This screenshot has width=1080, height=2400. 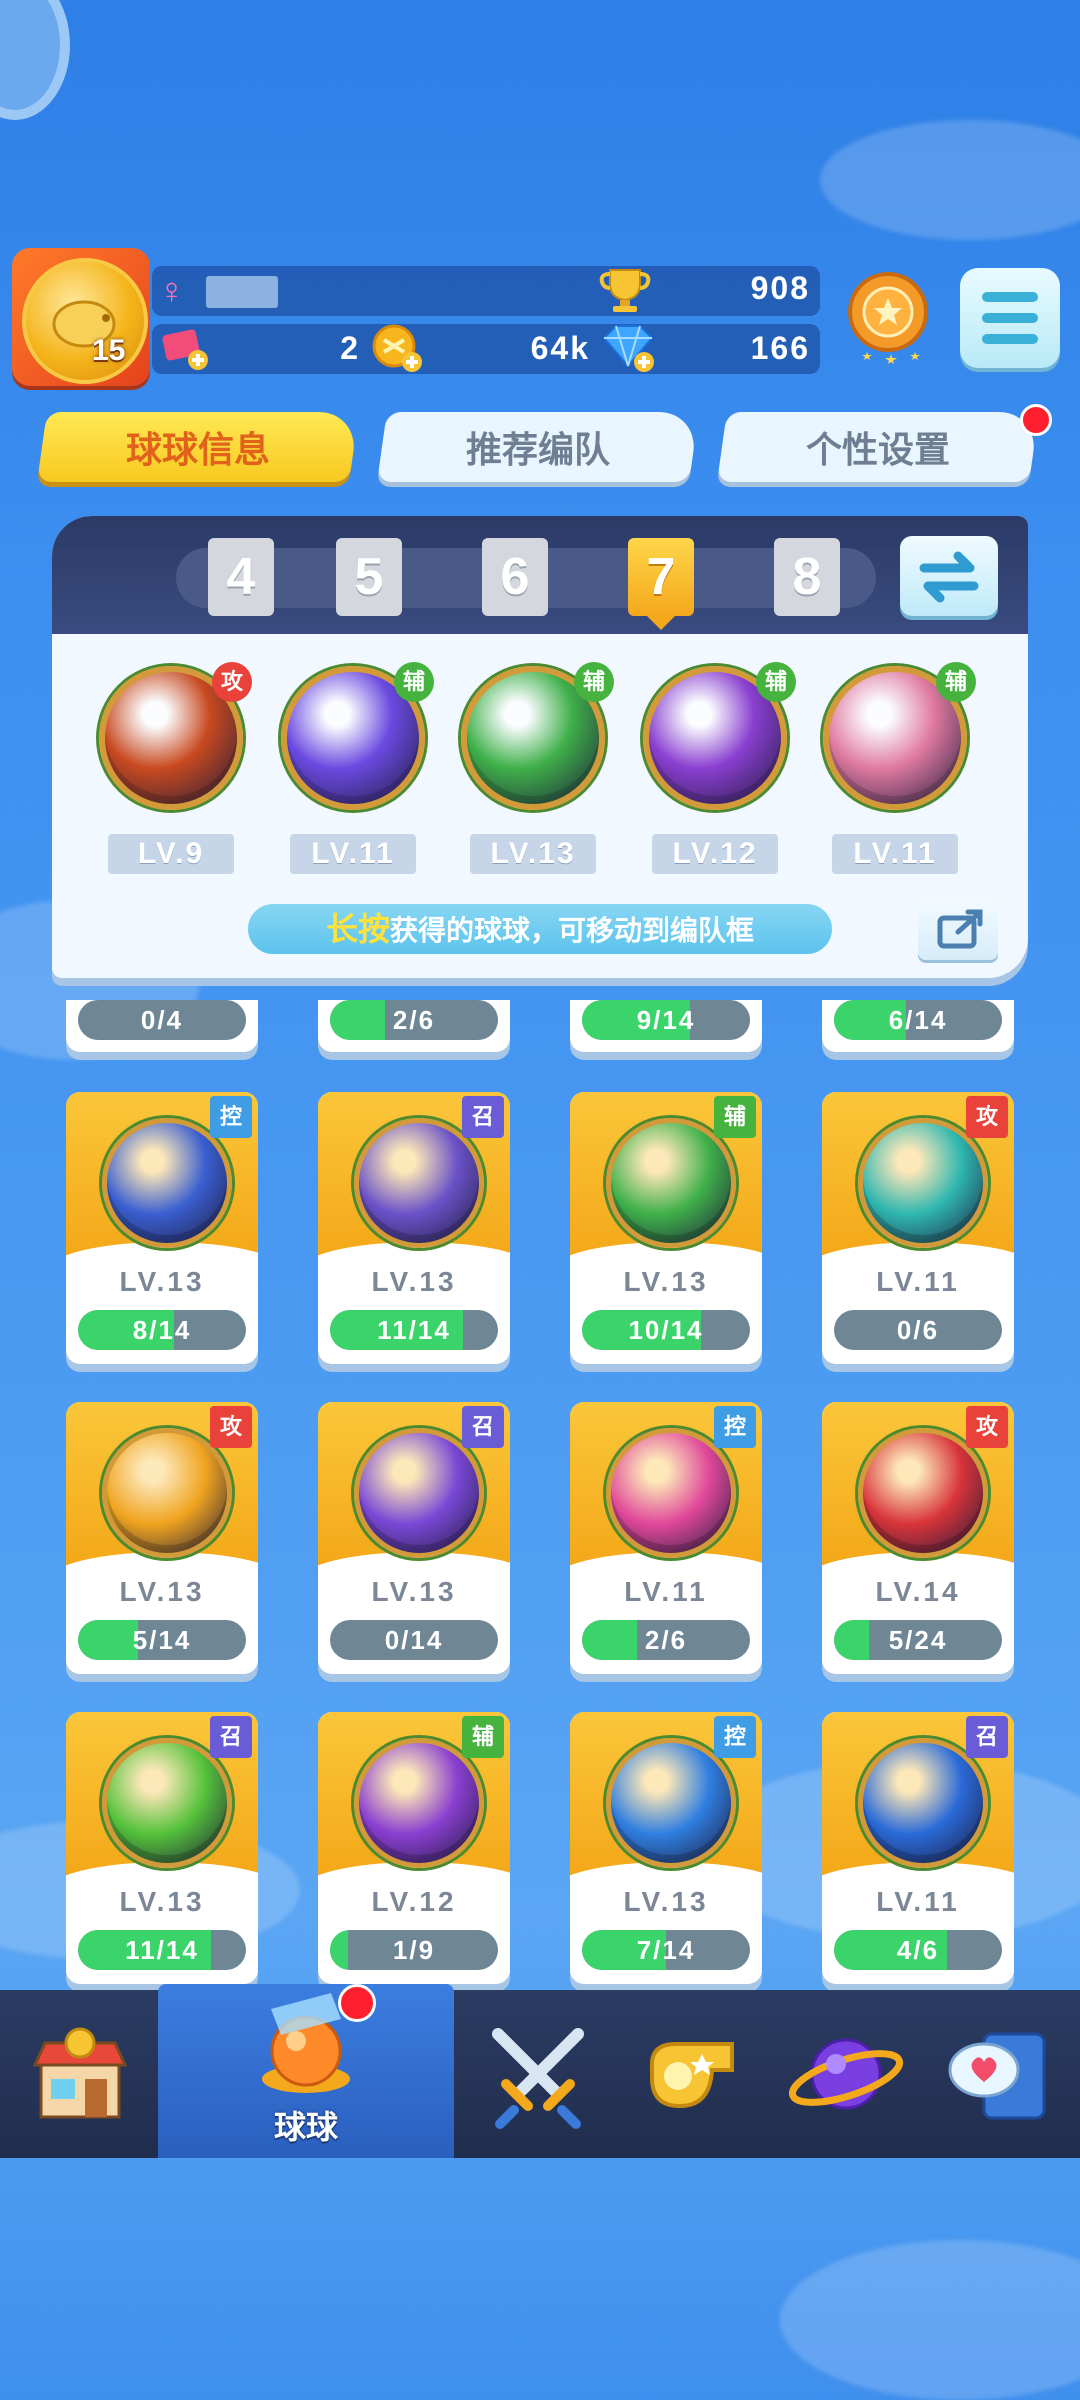 I want to click on slot-level: LV.13, so click(x=533, y=854).